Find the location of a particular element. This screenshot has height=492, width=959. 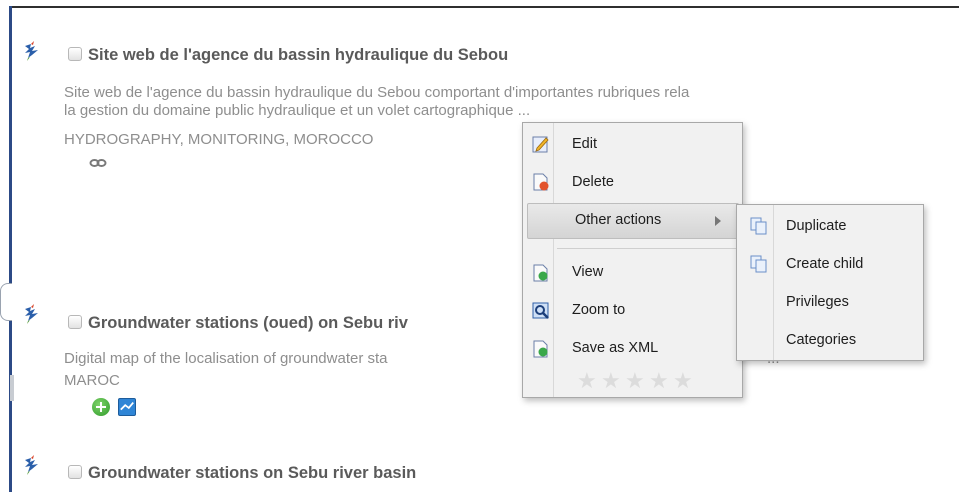

submenu-arrow-icon is located at coordinates (718, 221).